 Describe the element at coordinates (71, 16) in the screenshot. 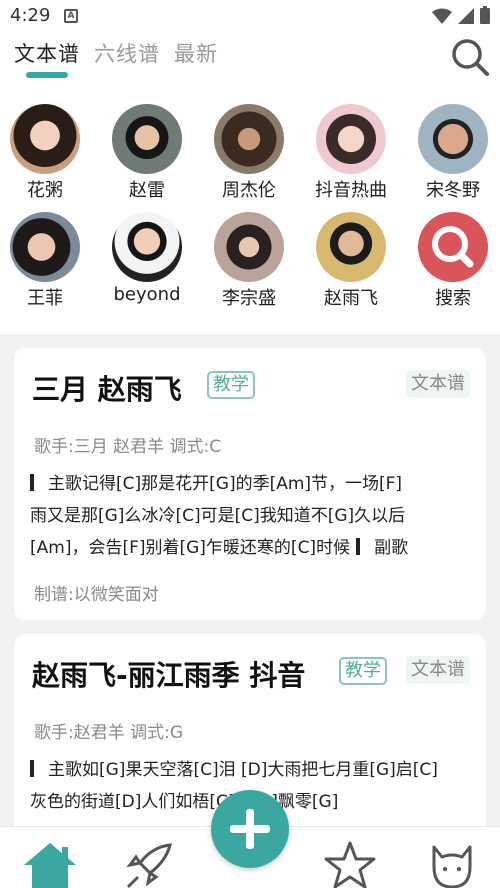

I see `notification-icon: A` at that location.